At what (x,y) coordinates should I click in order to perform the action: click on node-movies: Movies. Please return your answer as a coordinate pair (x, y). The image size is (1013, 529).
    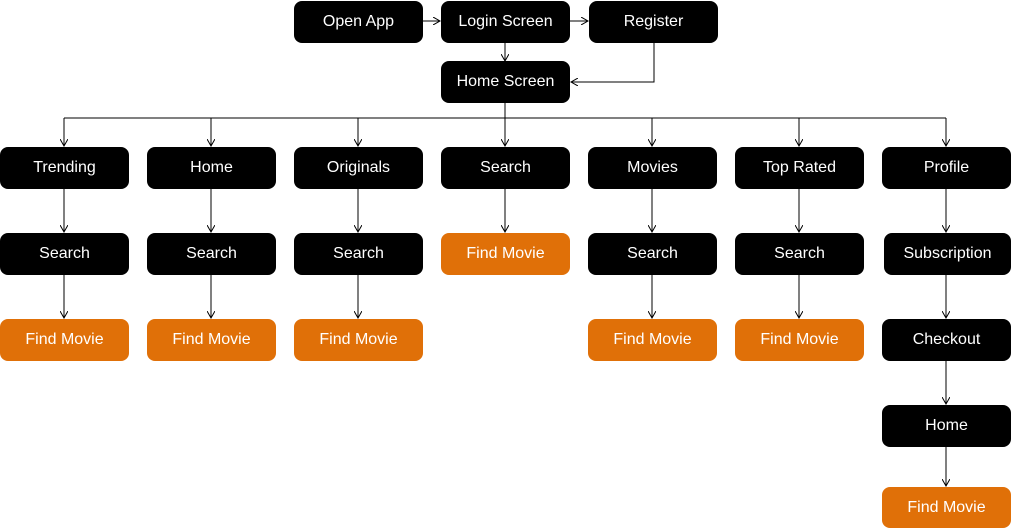
    Looking at the image, I should click on (652, 168).